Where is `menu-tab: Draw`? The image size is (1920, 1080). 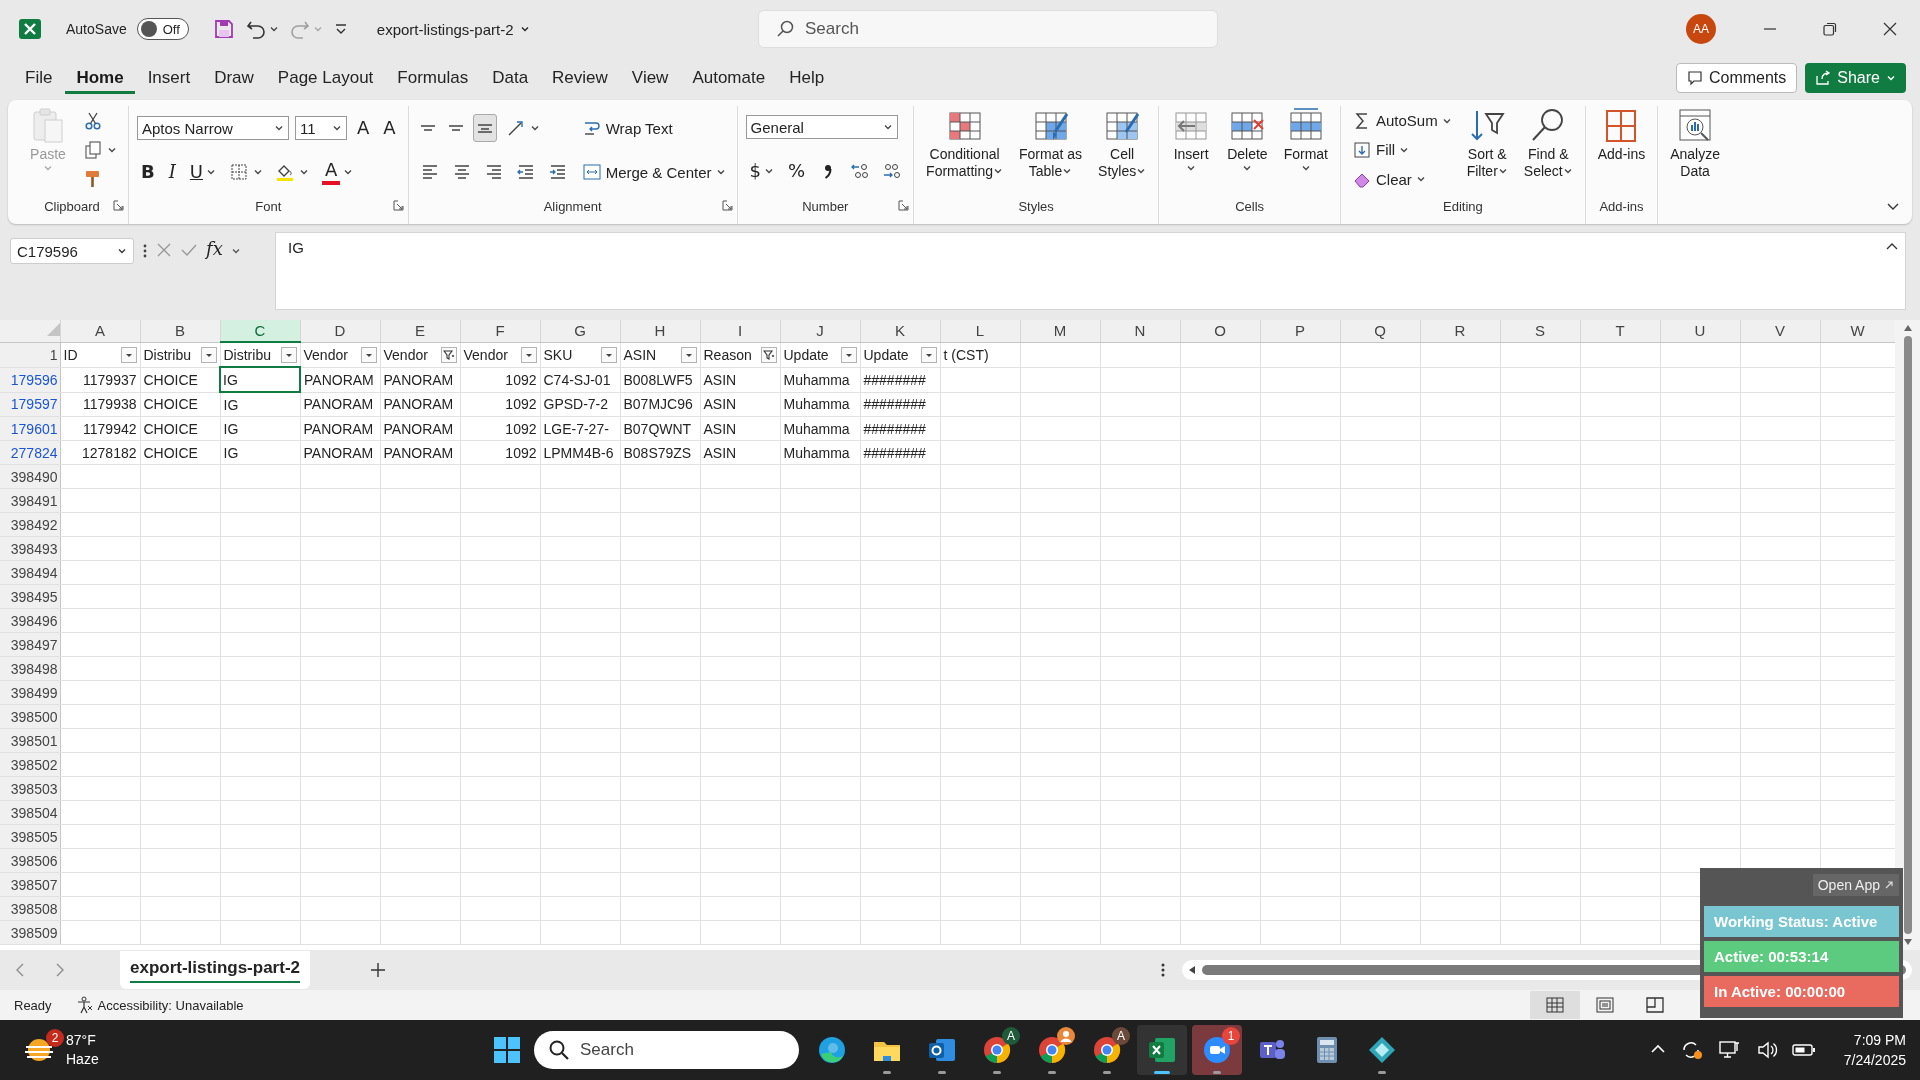
menu-tab: Draw is located at coordinates (234, 78).